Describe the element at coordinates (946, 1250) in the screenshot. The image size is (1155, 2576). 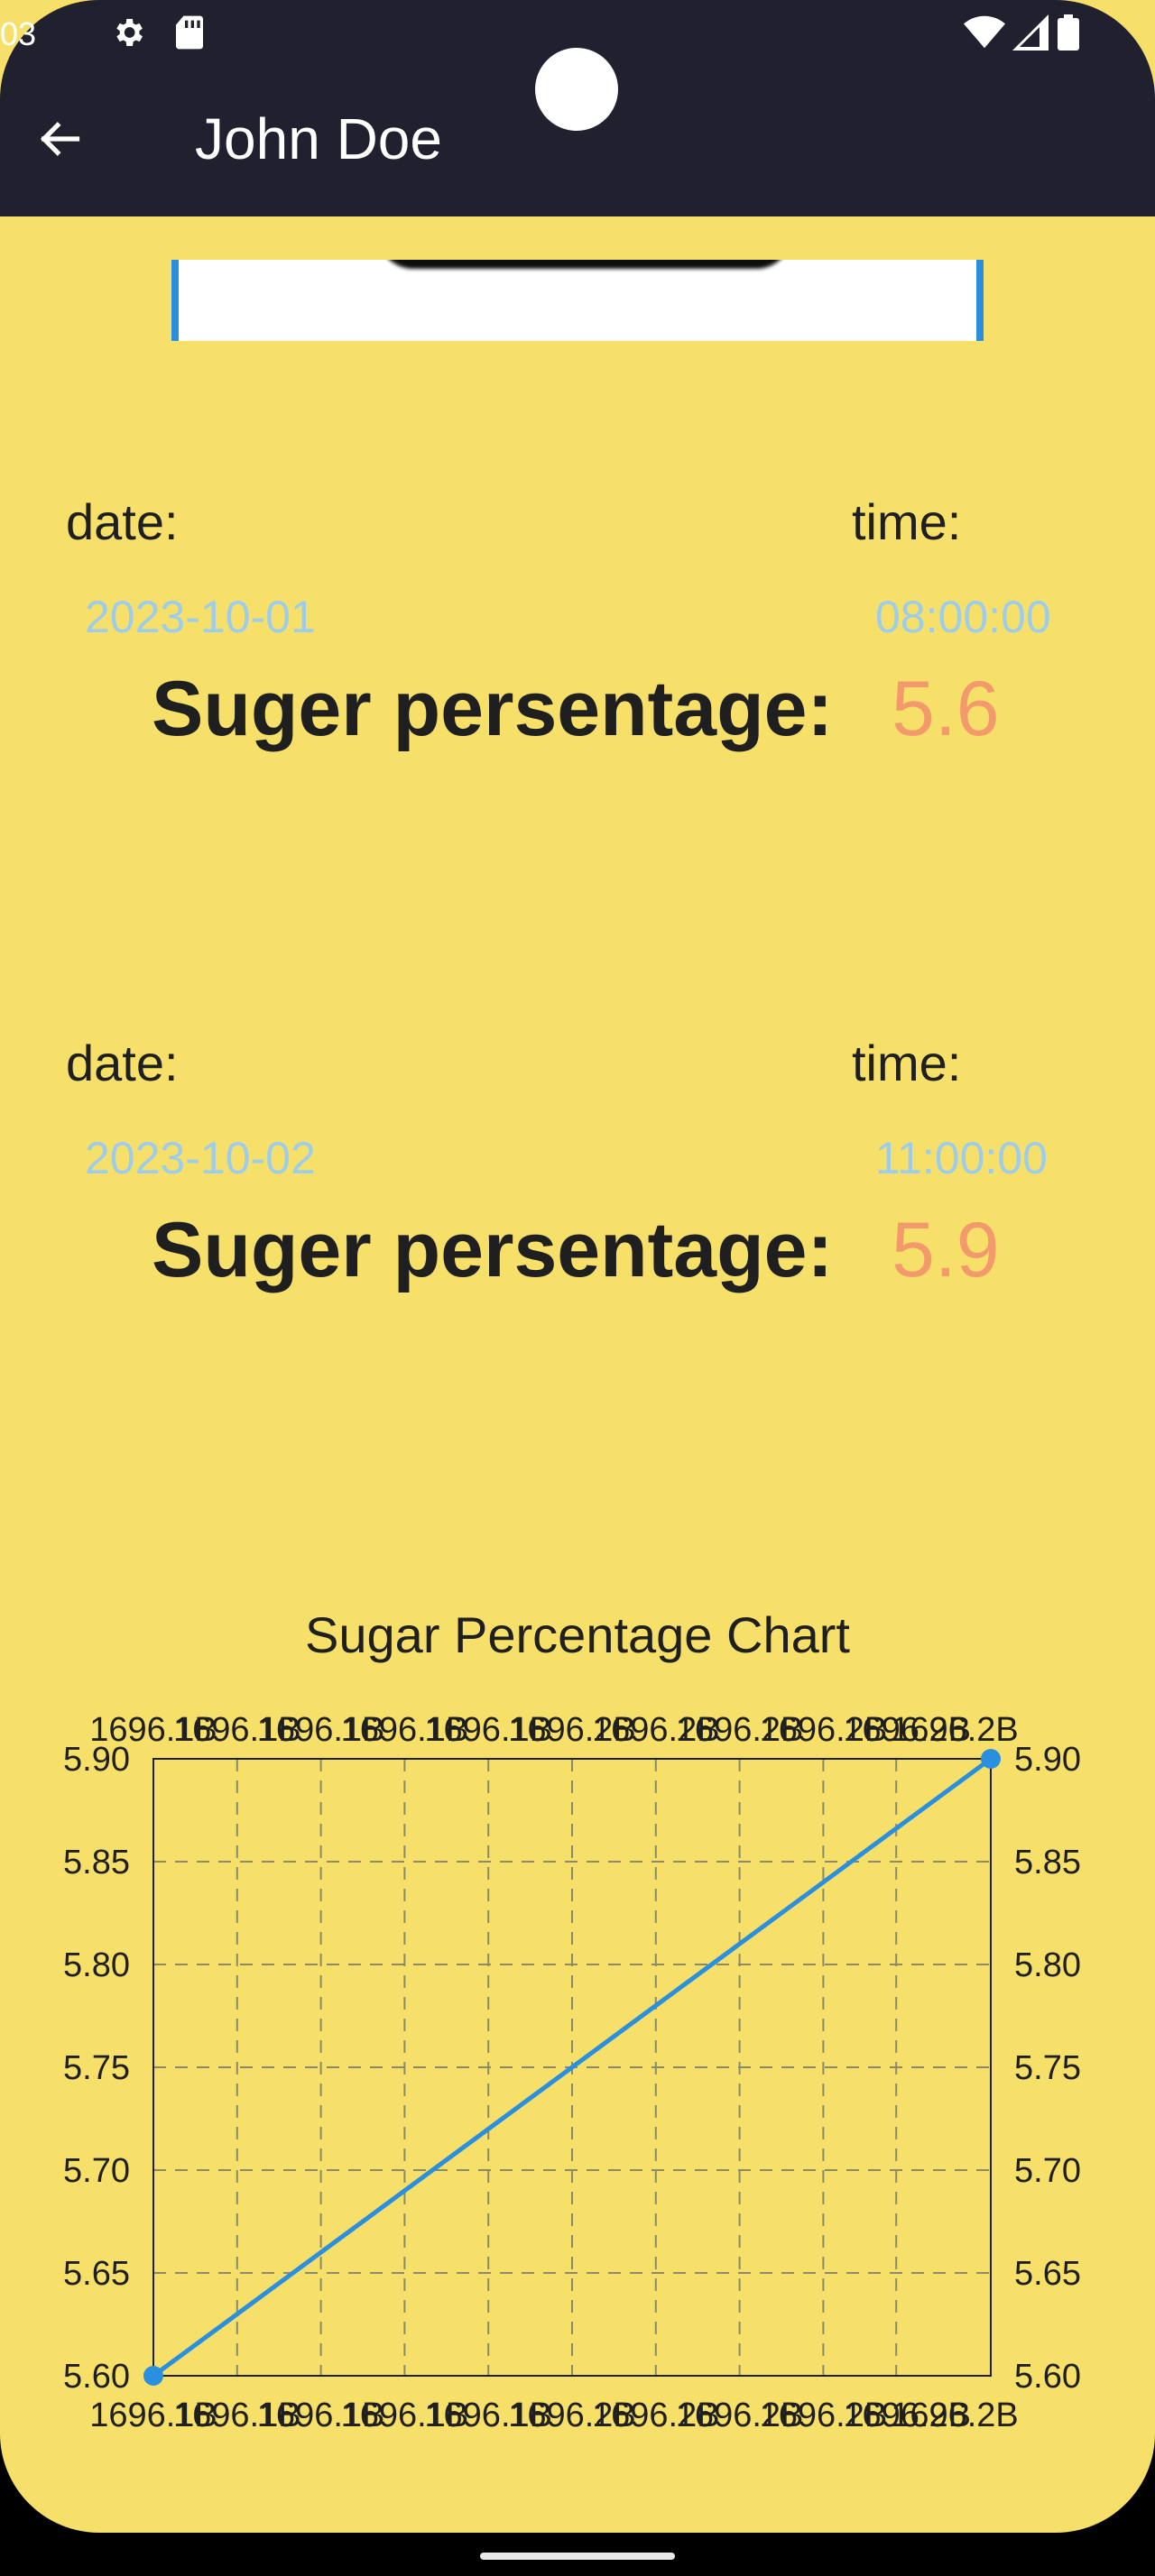
I see `sugar-percentage-value: 5.9` at that location.